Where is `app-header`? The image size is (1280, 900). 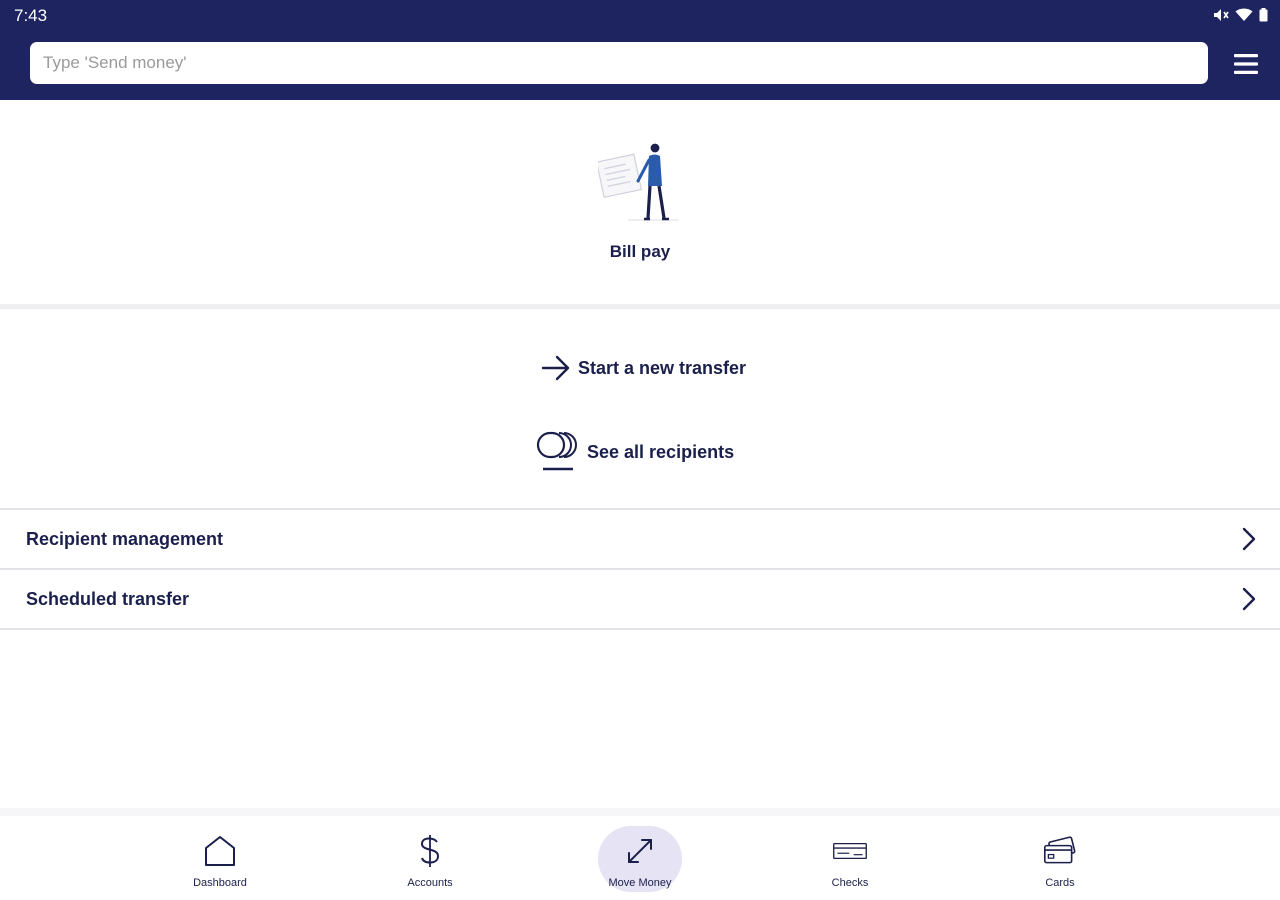 app-header is located at coordinates (640, 66).